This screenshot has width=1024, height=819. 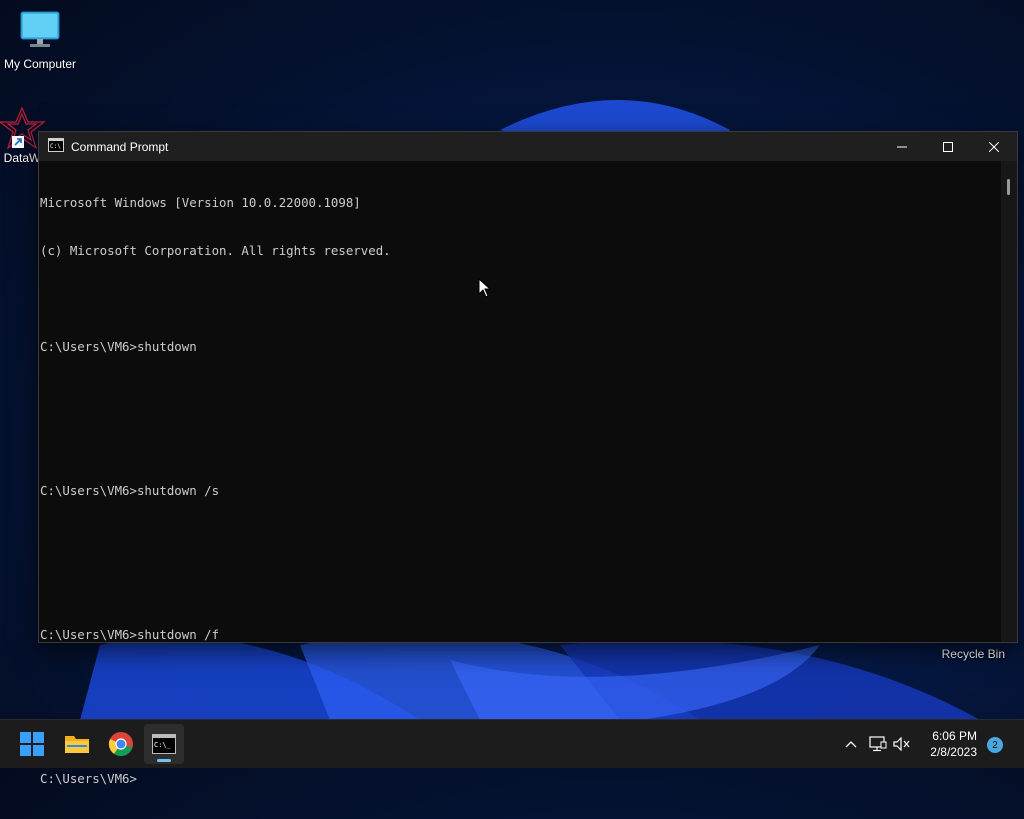 I want to click on chevron-up-icon, so click(x=851, y=744).